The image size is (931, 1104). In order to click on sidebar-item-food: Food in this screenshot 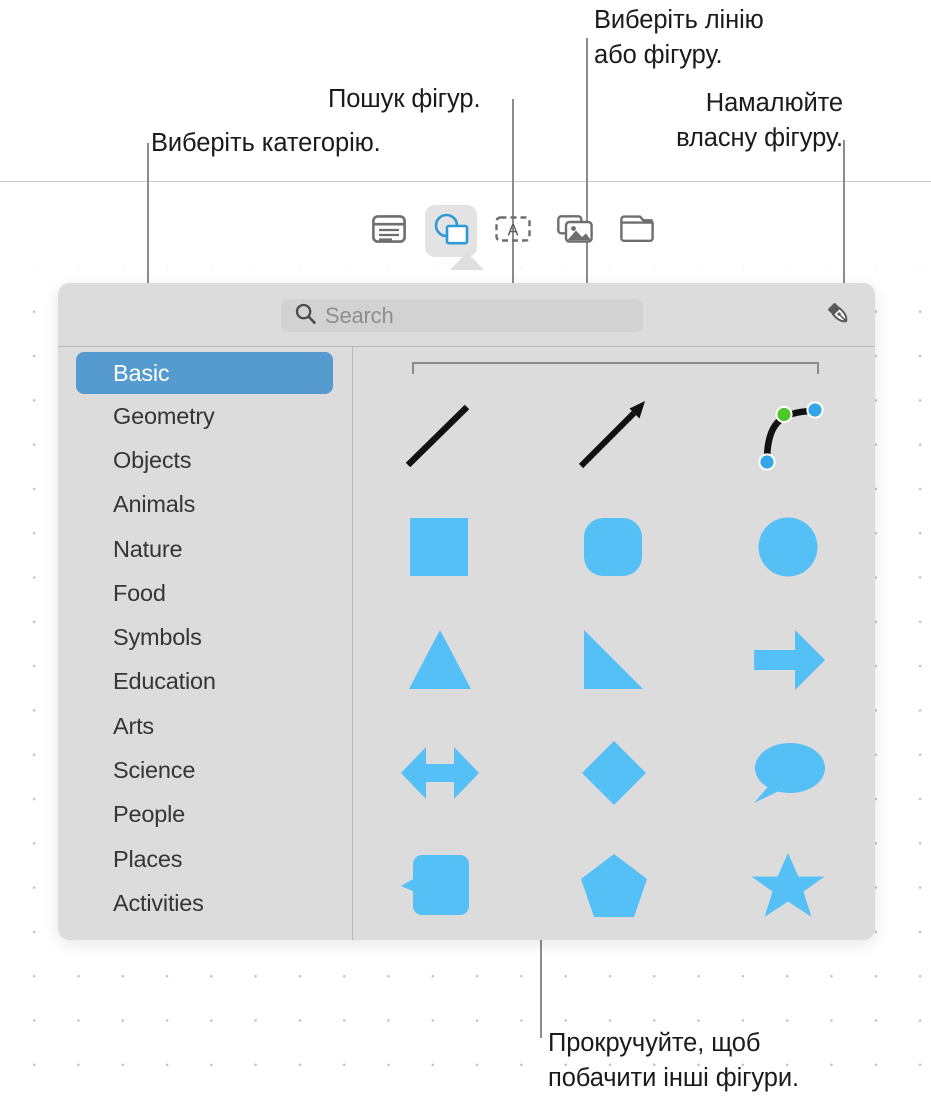, I will do `click(205, 593)`.